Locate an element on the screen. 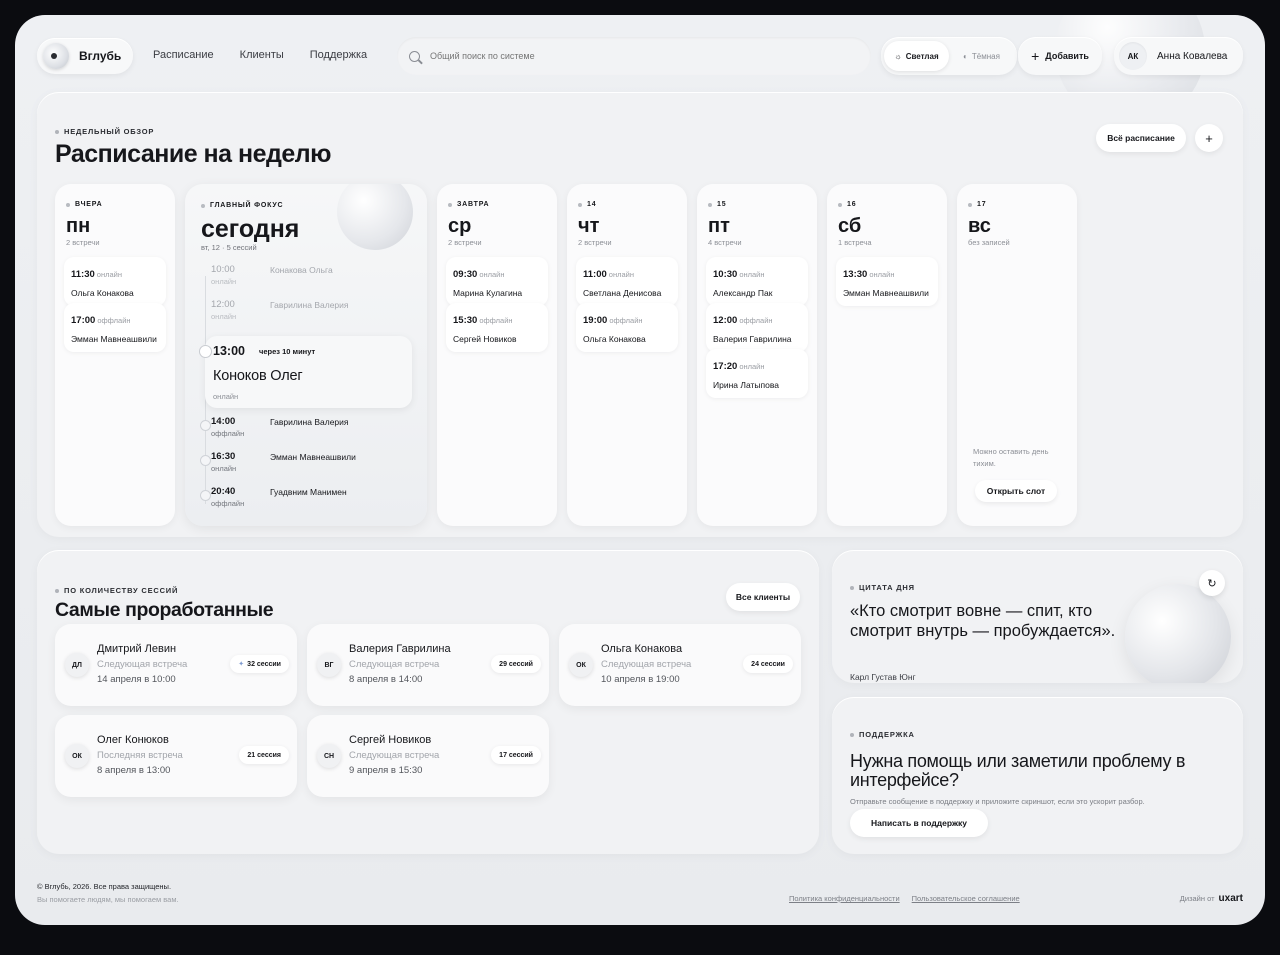  clients-title: Самые проработанные is located at coordinates (164, 610).